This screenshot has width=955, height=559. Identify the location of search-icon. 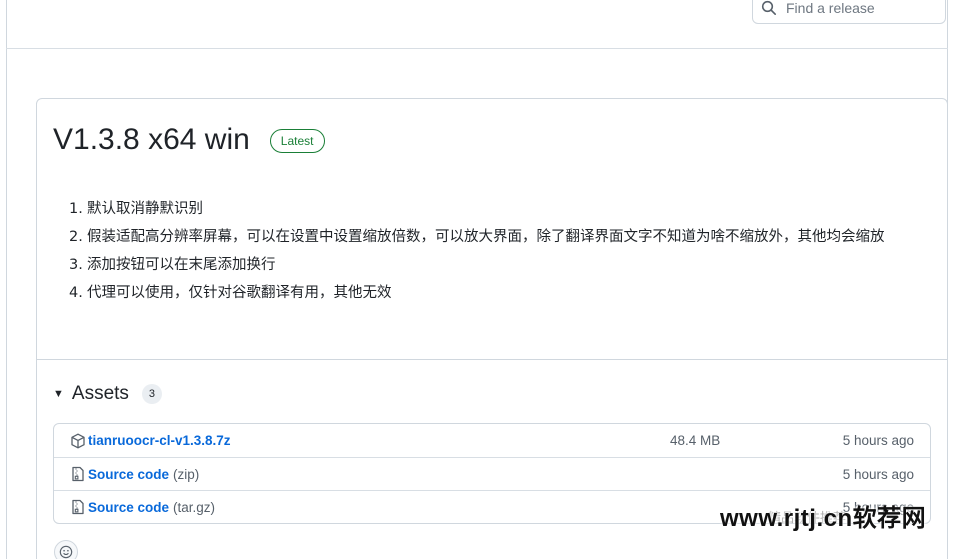
(768, 7).